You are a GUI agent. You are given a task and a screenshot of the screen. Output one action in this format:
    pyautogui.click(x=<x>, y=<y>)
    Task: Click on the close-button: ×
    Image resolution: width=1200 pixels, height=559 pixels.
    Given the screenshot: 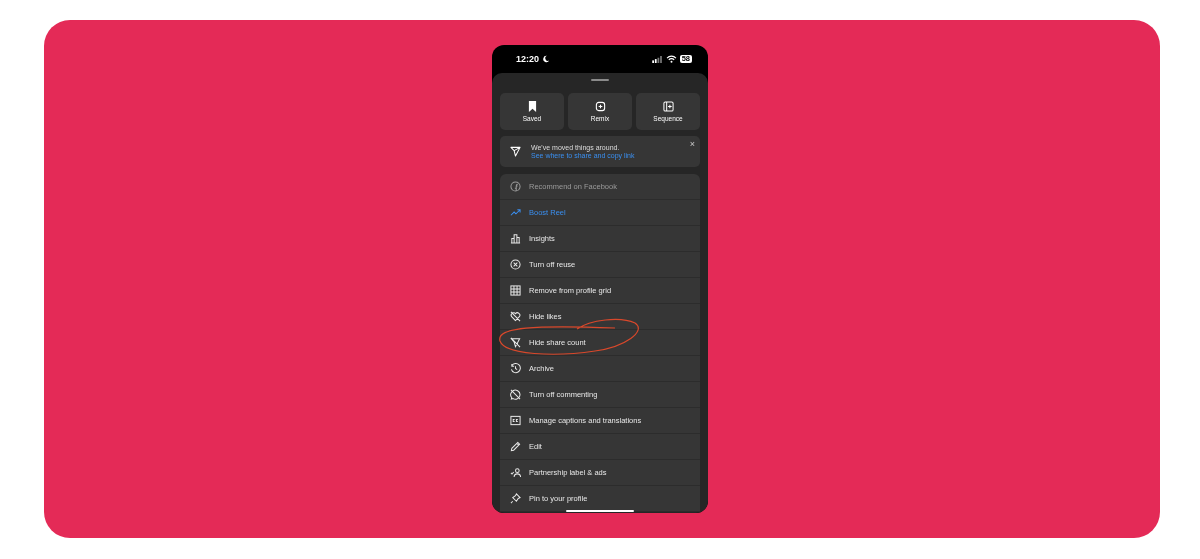 What is the action you would take?
    pyautogui.click(x=692, y=144)
    